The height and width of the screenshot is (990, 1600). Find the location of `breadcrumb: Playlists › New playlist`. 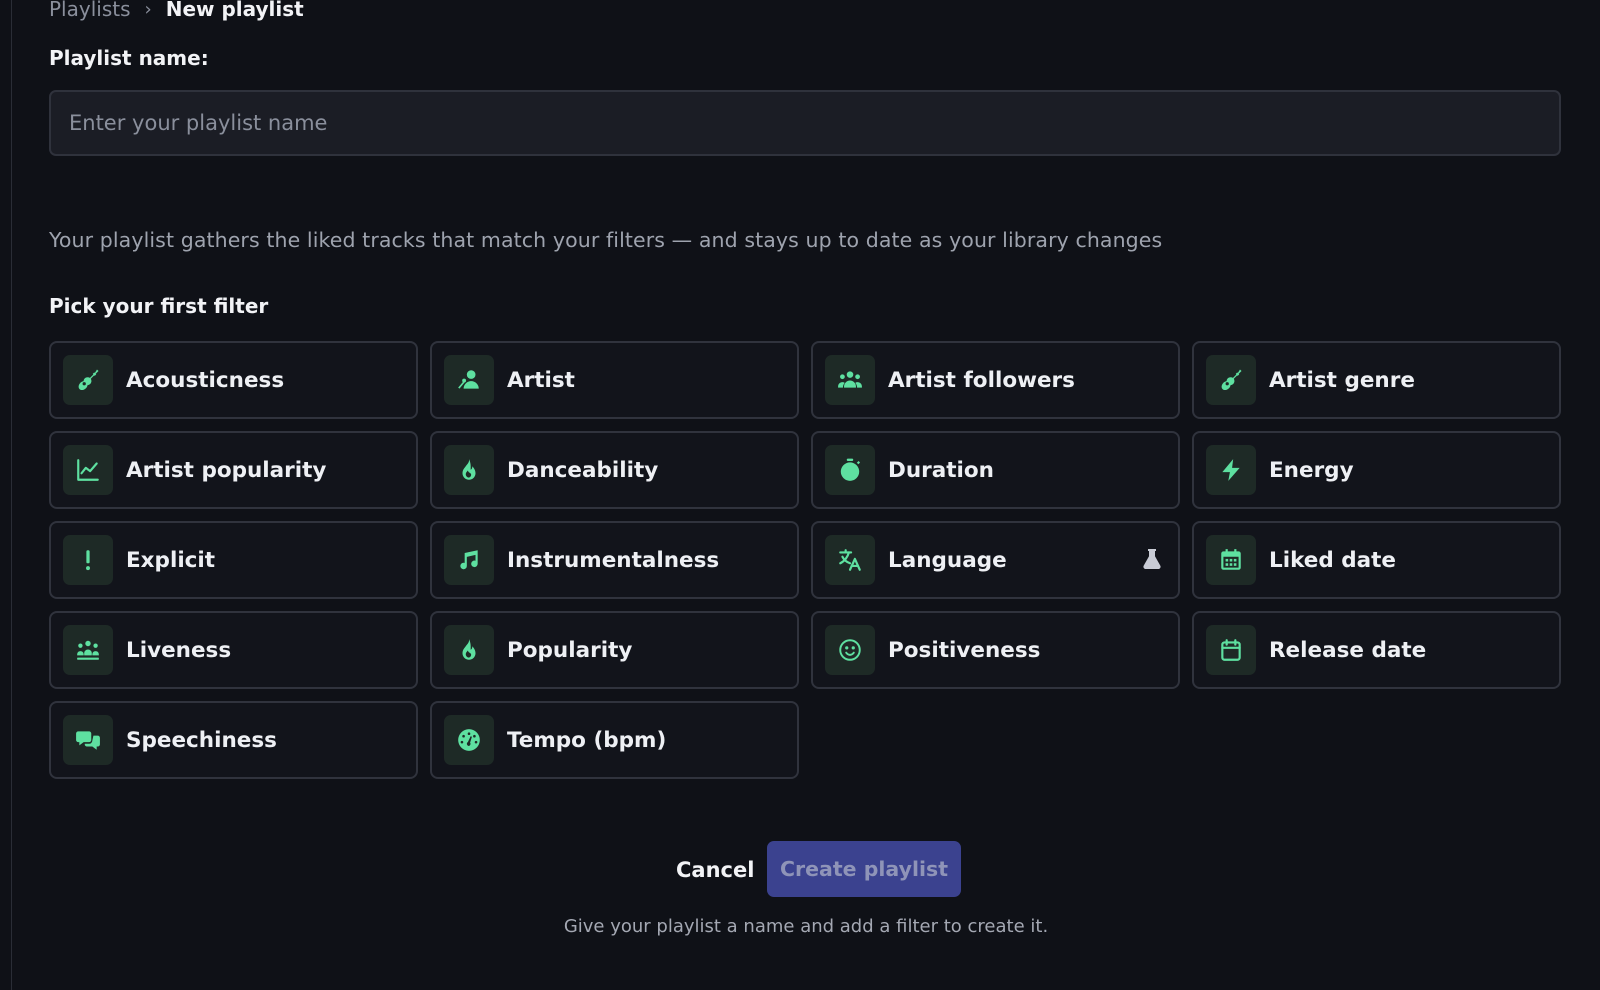

breadcrumb: Playlists › New playlist is located at coordinates (176, 11).